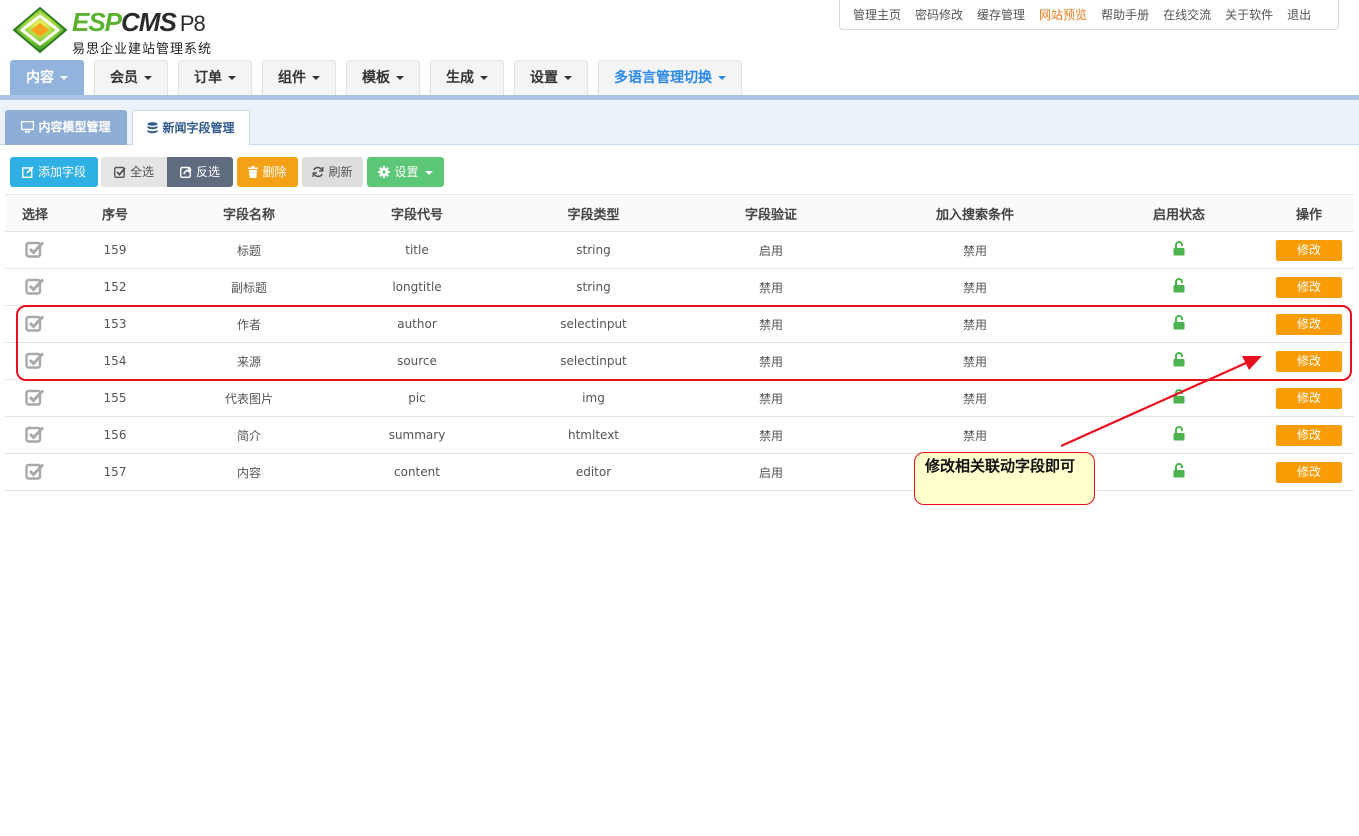 This screenshot has width=1359, height=836. I want to click on table-header-row: 选择 序号 字段名称 字段代号 字段类型 字段验证 加入搜索条件 启用状态 操作, so click(679, 213).